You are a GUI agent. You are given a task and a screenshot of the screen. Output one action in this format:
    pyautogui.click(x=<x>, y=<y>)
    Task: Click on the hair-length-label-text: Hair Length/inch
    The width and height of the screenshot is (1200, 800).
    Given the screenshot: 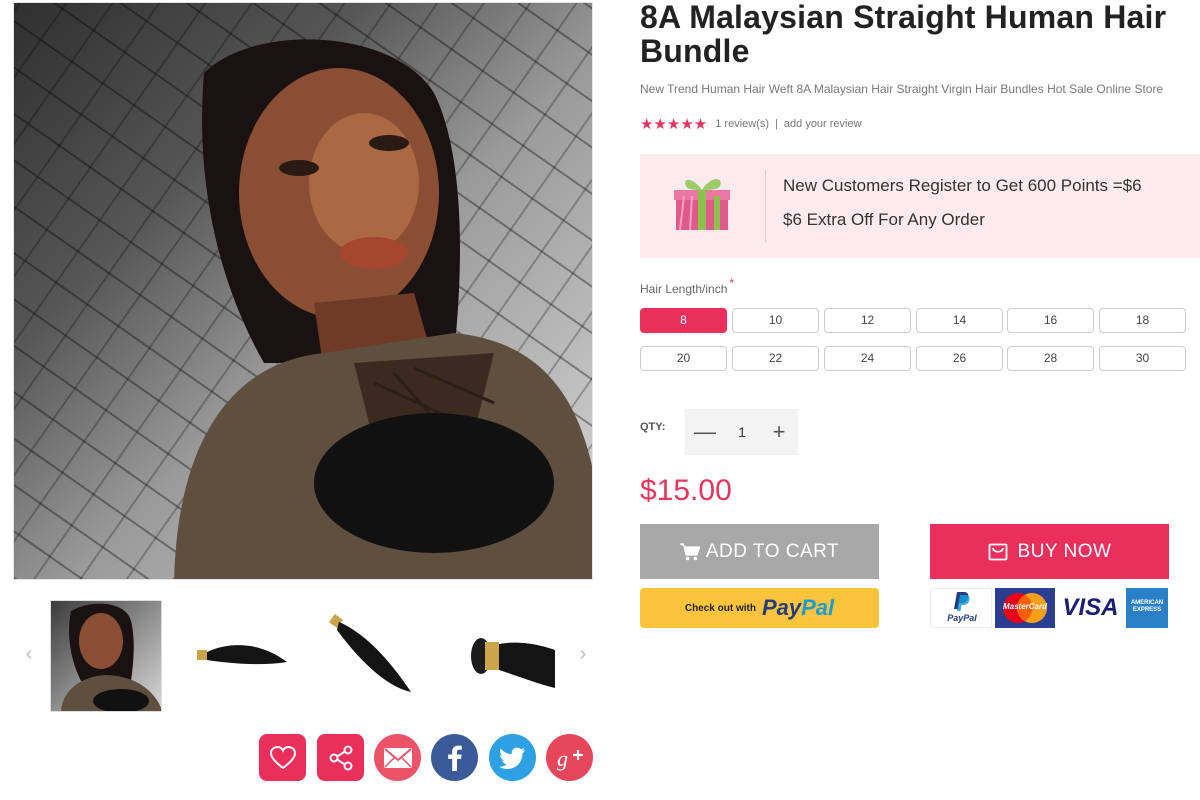 What is the action you would take?
    pyautogui.click(x=684, y=289)
    